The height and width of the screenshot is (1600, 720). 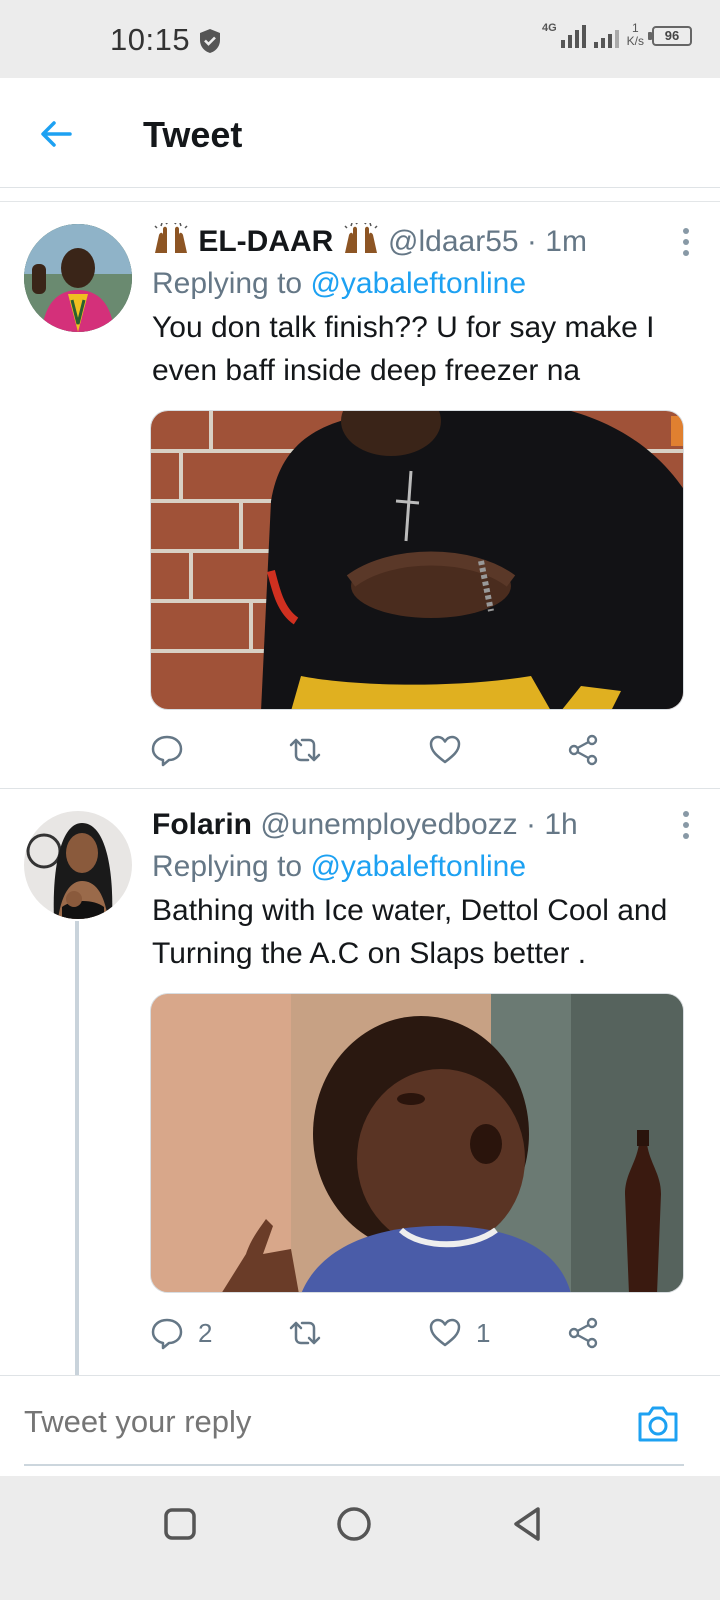 What do you see at coordinates (528, 1524) in the screenshot?
I see `back-icon` at bounding box center [528, 1524].